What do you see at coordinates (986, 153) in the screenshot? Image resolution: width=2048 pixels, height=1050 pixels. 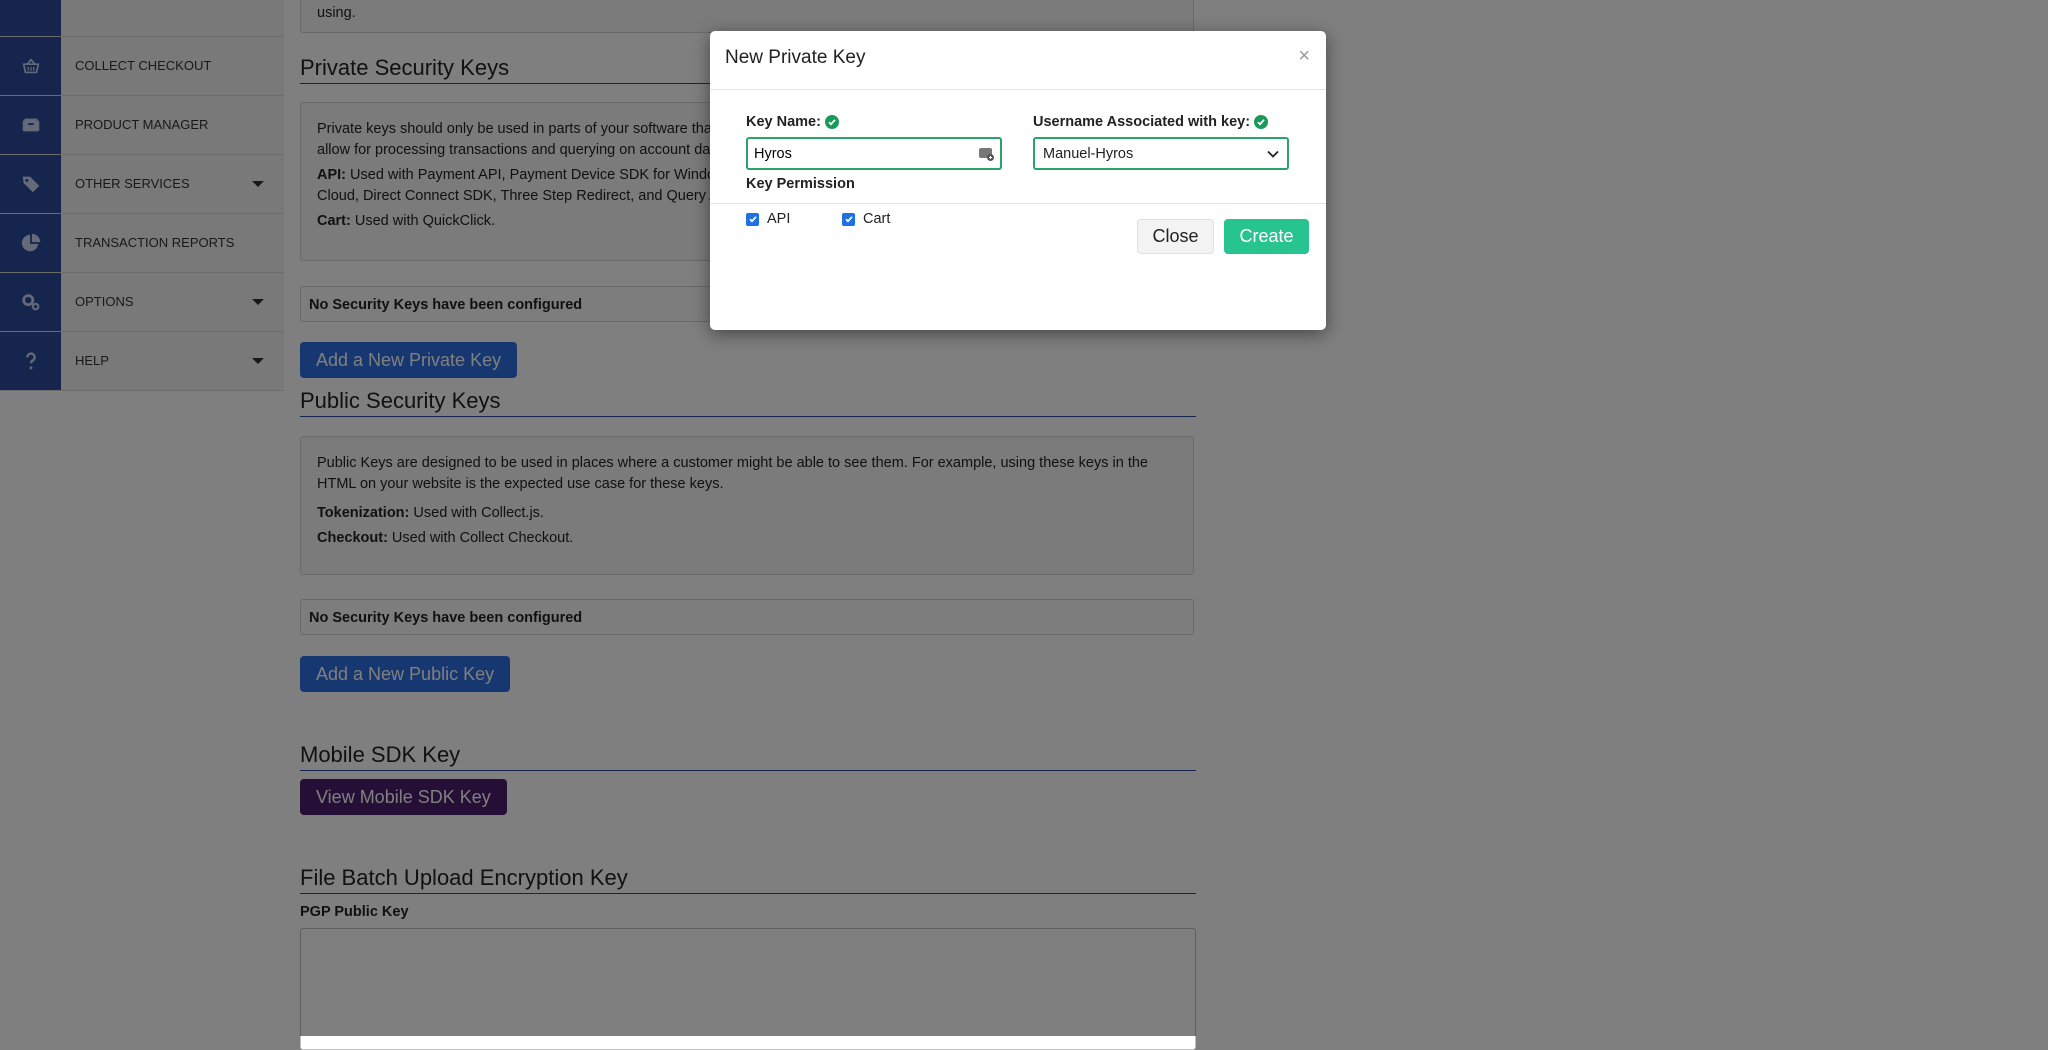 I see `password-manager-icon` at bounding box center [986, 153].